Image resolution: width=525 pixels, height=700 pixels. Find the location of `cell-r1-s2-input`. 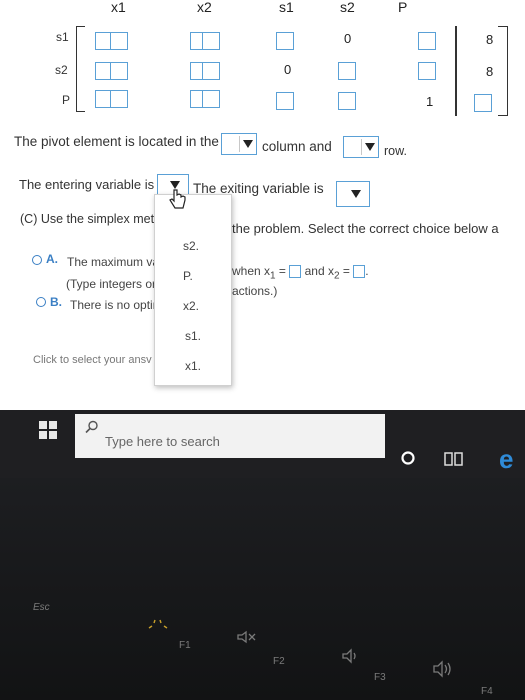

cell-r1-s2-input is located at coordinates (347, 71).